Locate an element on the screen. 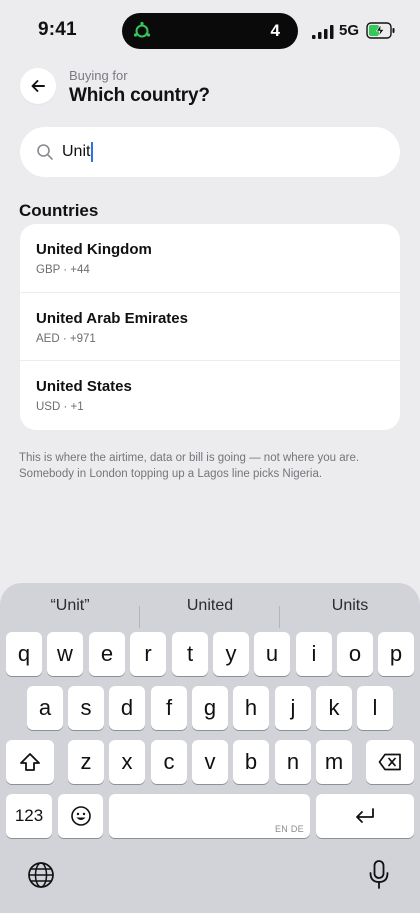  key-s: s is located at coordinates (86, 708).